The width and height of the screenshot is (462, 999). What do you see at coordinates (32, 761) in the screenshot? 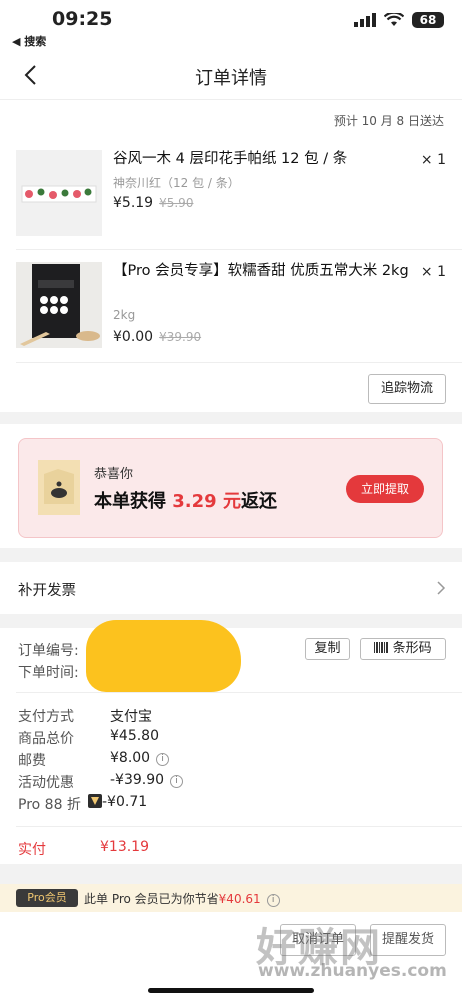
I see `shipping-fee-label: 邮费` at bounding box center [32, 761].